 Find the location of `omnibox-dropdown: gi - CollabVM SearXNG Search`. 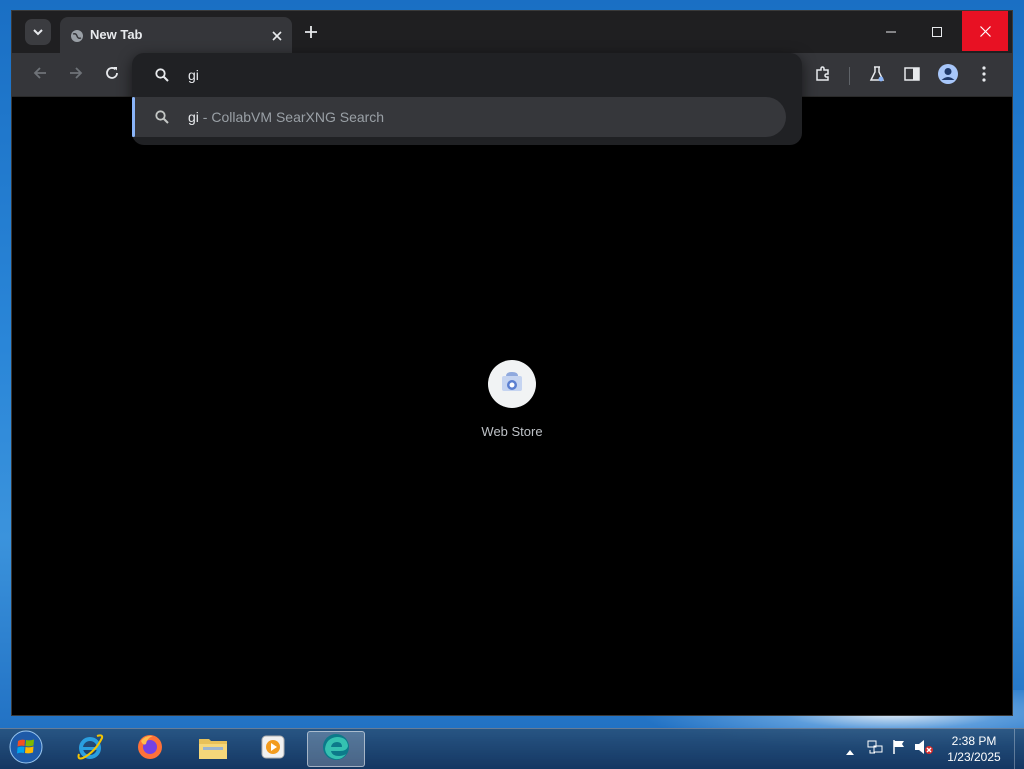

omnibox-dropdown: gi - CollabVM SearXNG Search is located at coordinates (467, 99).